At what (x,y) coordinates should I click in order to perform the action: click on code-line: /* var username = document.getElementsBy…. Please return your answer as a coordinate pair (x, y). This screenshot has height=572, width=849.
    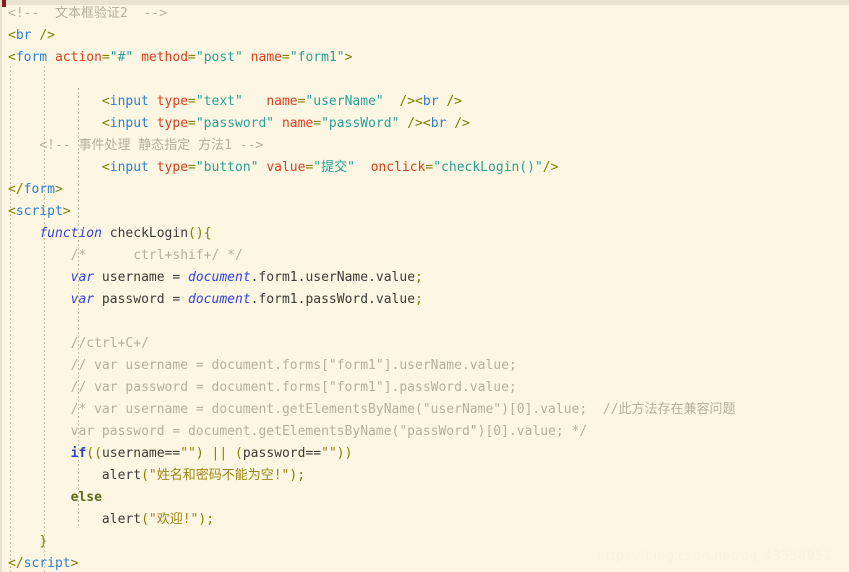
    Looking at the image, I should click on (428, 410).